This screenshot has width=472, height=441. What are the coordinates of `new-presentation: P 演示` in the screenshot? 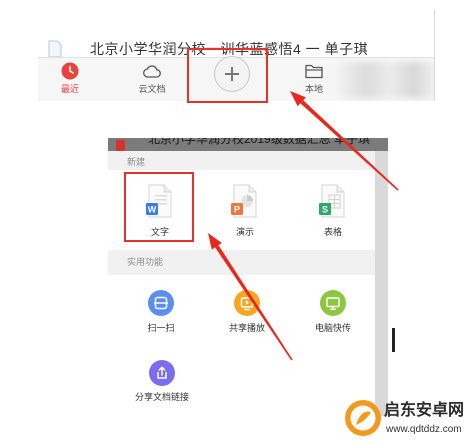 It's located at (245, 210).